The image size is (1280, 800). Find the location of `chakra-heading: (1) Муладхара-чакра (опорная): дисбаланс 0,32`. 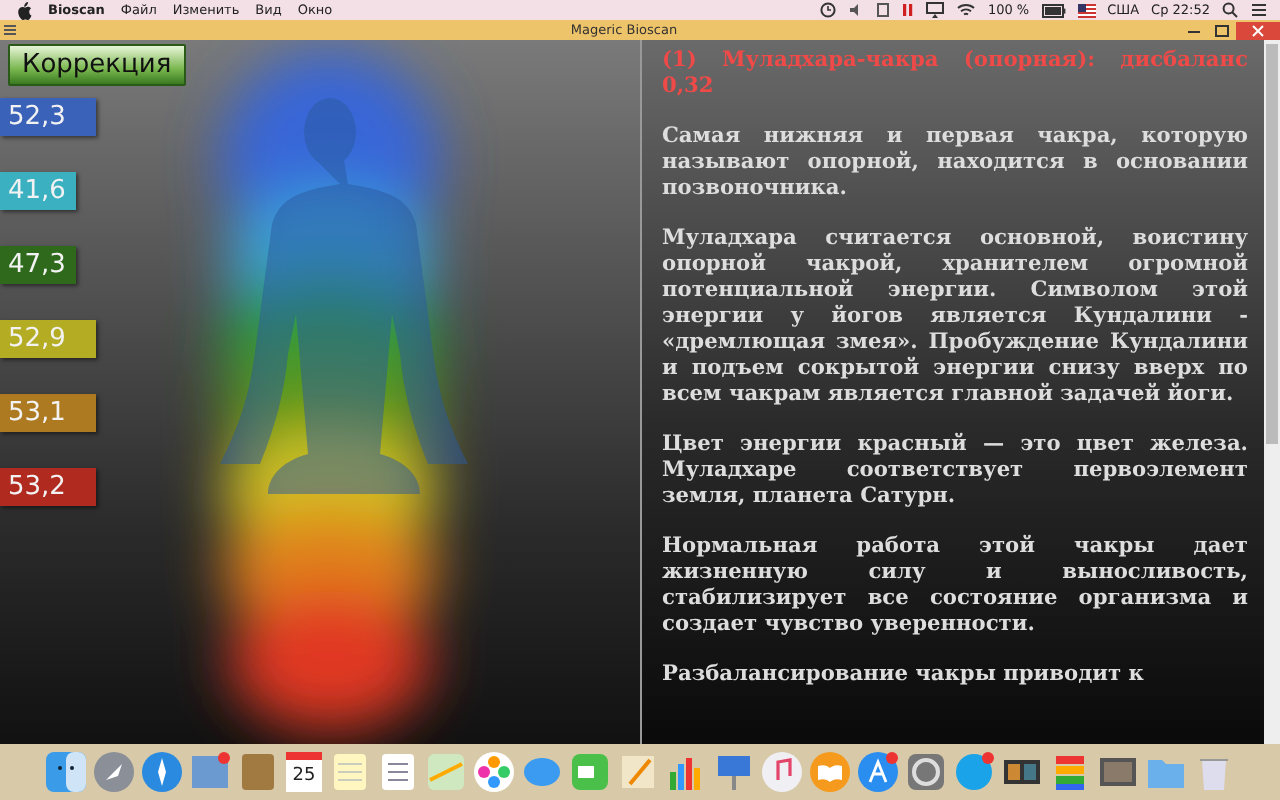

chakra-heading: (1) Муладхара-чакра (опорная): дисбаланс 0,32 is located at coordinates (955, 74).